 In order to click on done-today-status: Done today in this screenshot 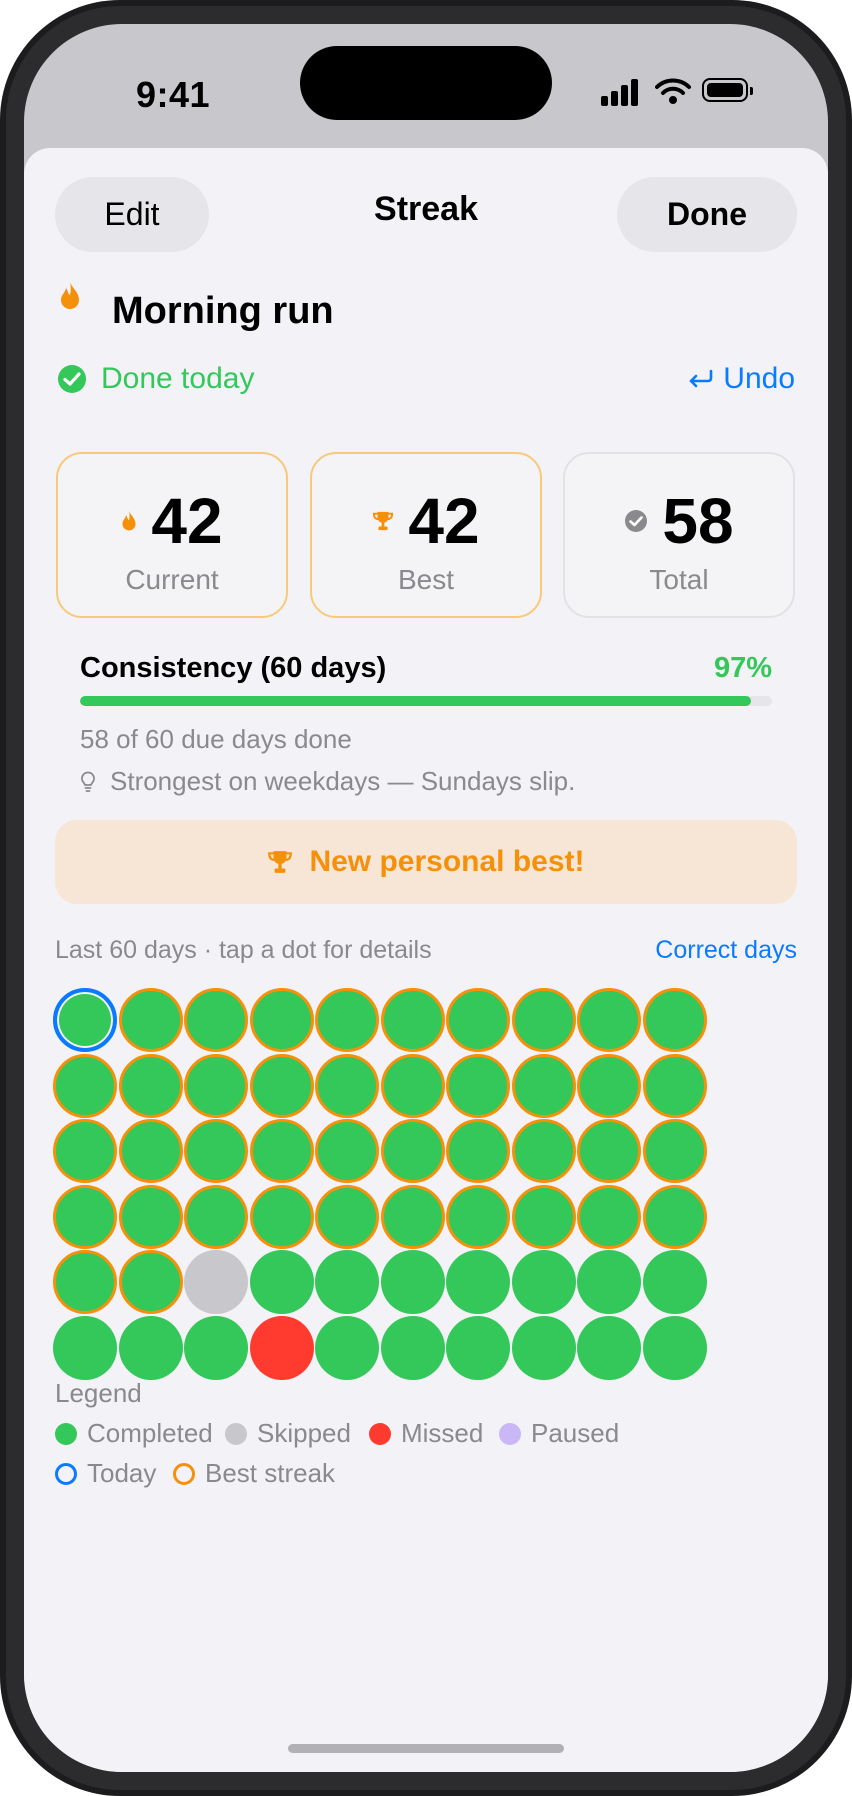, I will do `click(178, 378)`.